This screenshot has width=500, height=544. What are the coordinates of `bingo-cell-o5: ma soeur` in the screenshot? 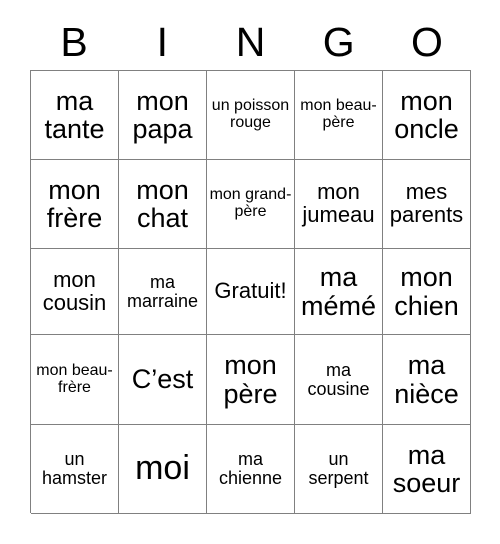 It's located at (427, 469).